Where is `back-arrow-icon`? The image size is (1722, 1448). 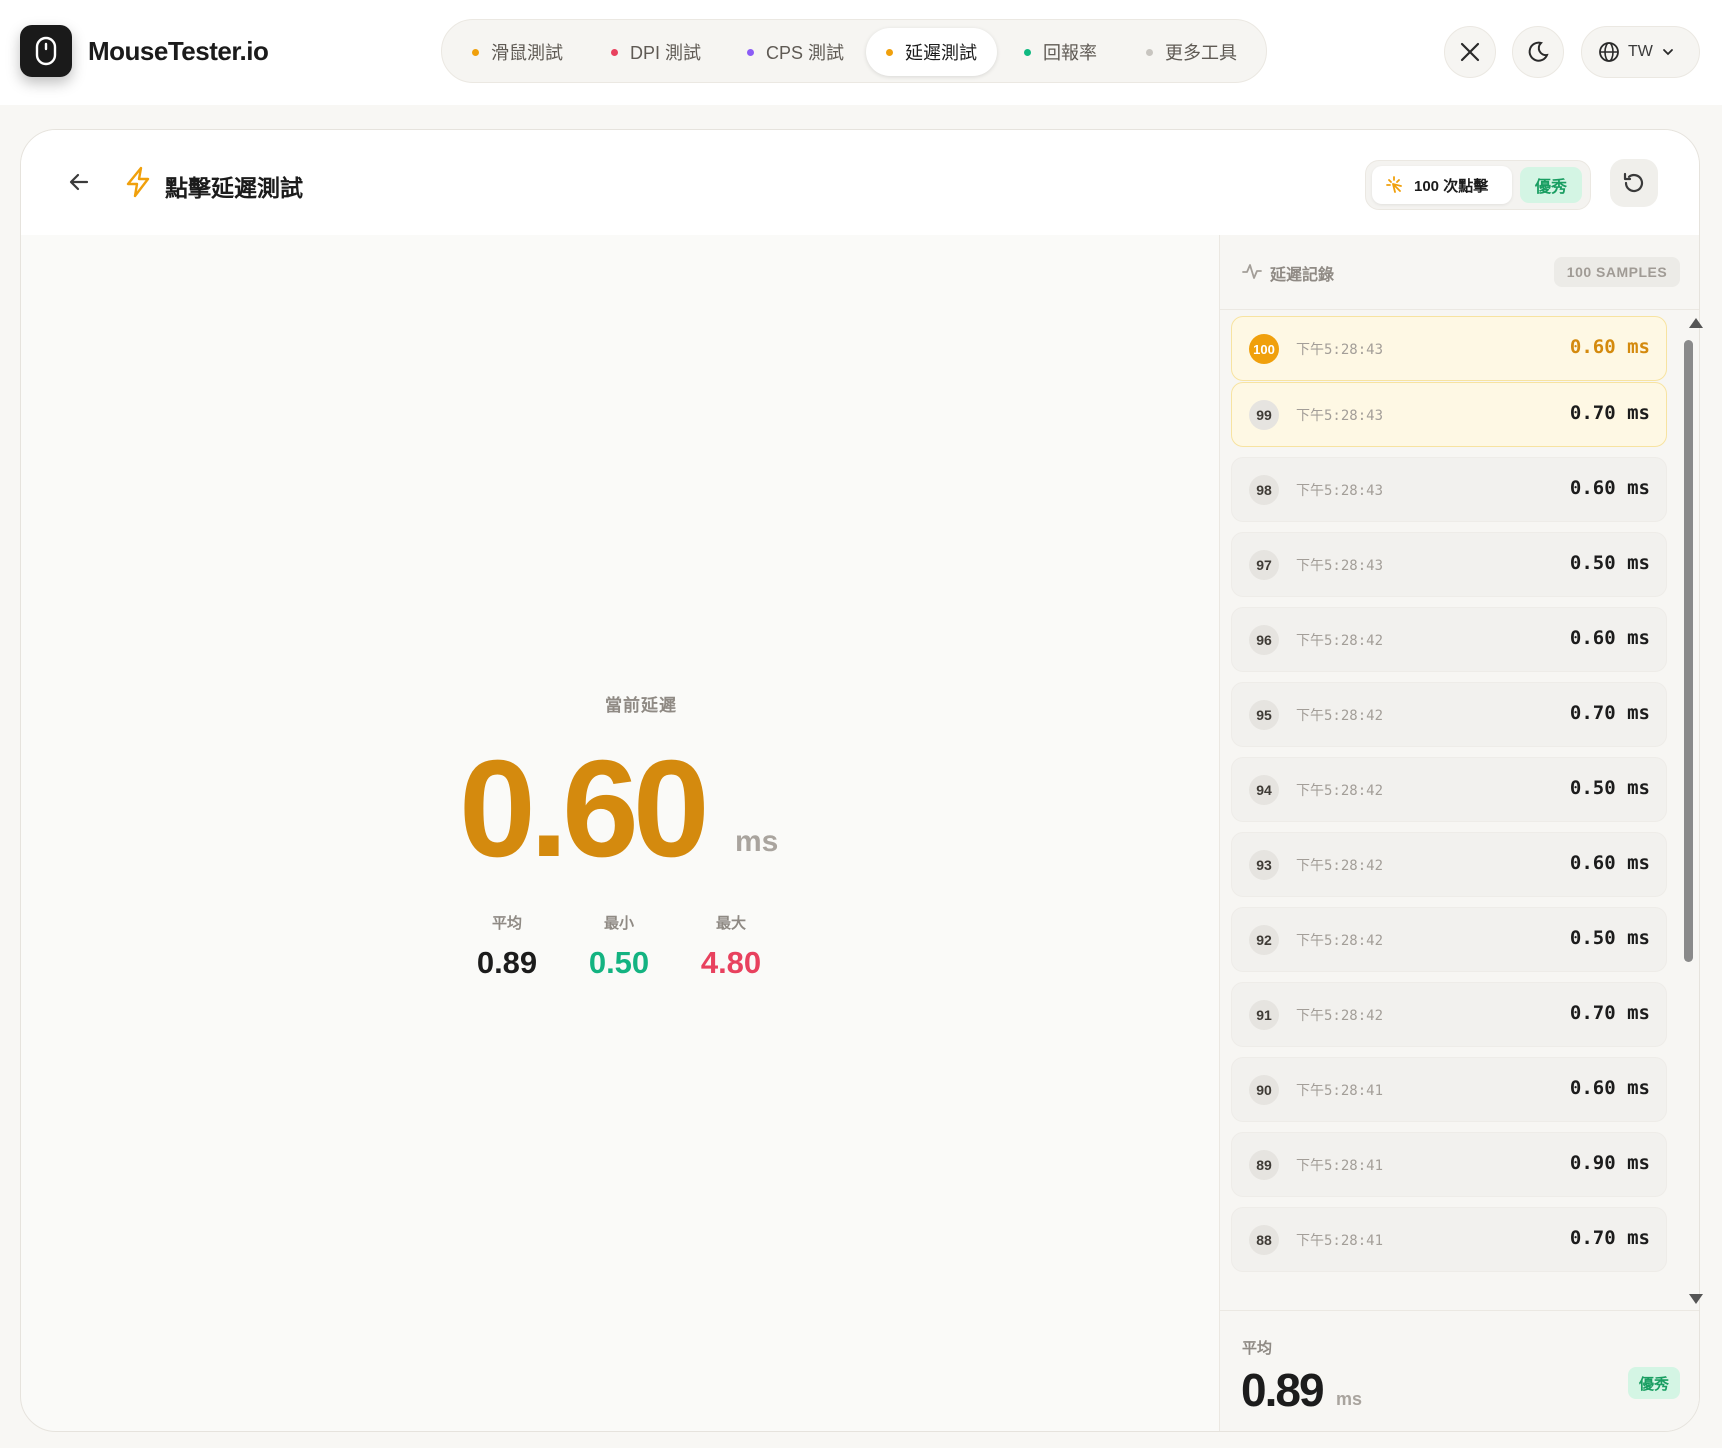
back-arrow-icon is located at coordinates (79, 182).